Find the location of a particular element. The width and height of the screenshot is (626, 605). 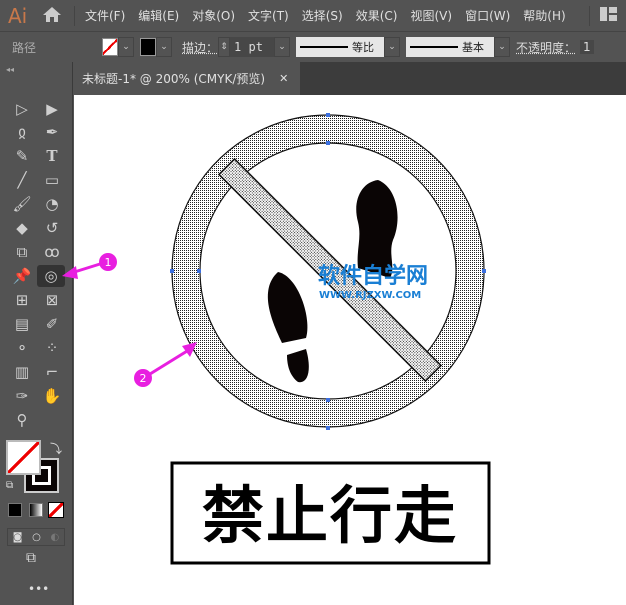

watermark-url: WWW.RJZXW.COM is located at coordinates (370, 295).